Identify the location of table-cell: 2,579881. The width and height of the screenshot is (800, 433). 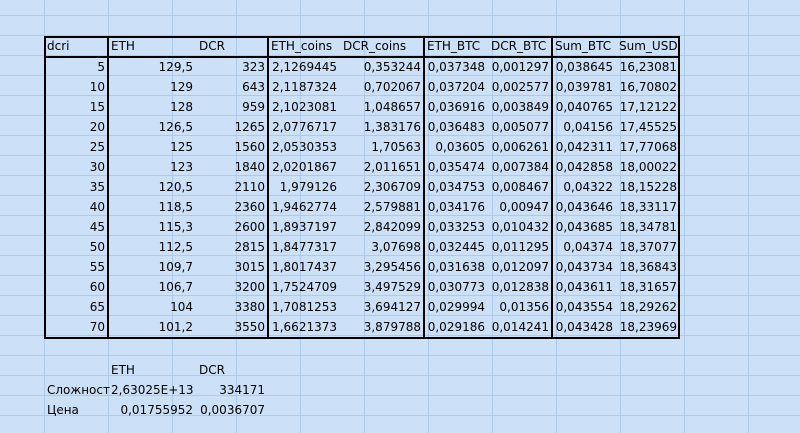
(382, 207).